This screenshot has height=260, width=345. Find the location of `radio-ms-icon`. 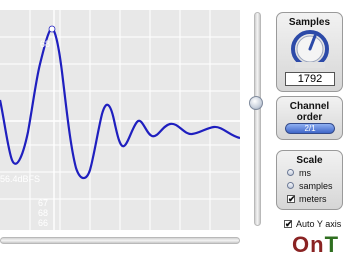

radio-ms-icon is located at coordinates (290, 173).